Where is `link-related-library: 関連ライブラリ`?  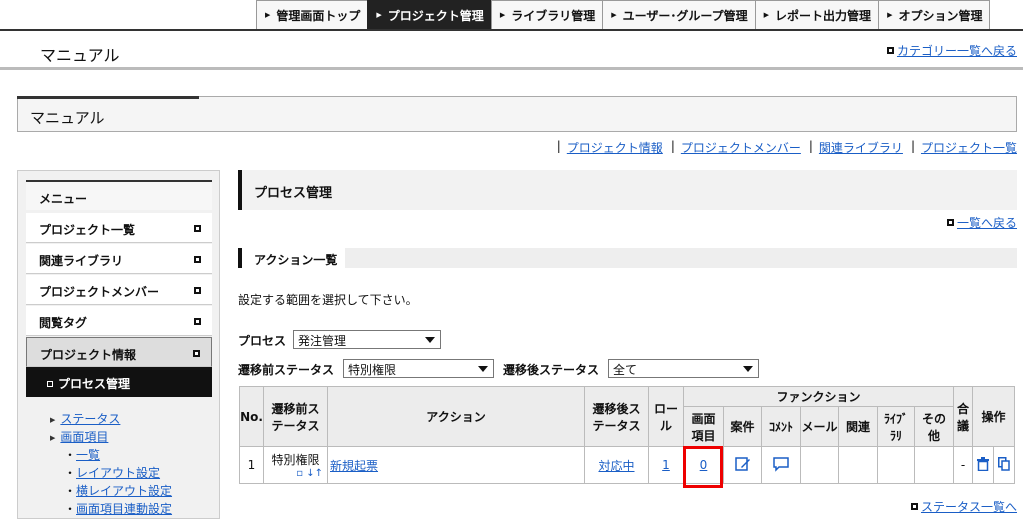 link-related-library: 関連ライブラリ is located at coordinates (861, 147).